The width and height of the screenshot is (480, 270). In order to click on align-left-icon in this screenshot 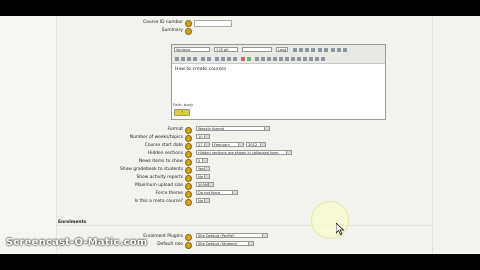, I will do `click(177, 58)`.